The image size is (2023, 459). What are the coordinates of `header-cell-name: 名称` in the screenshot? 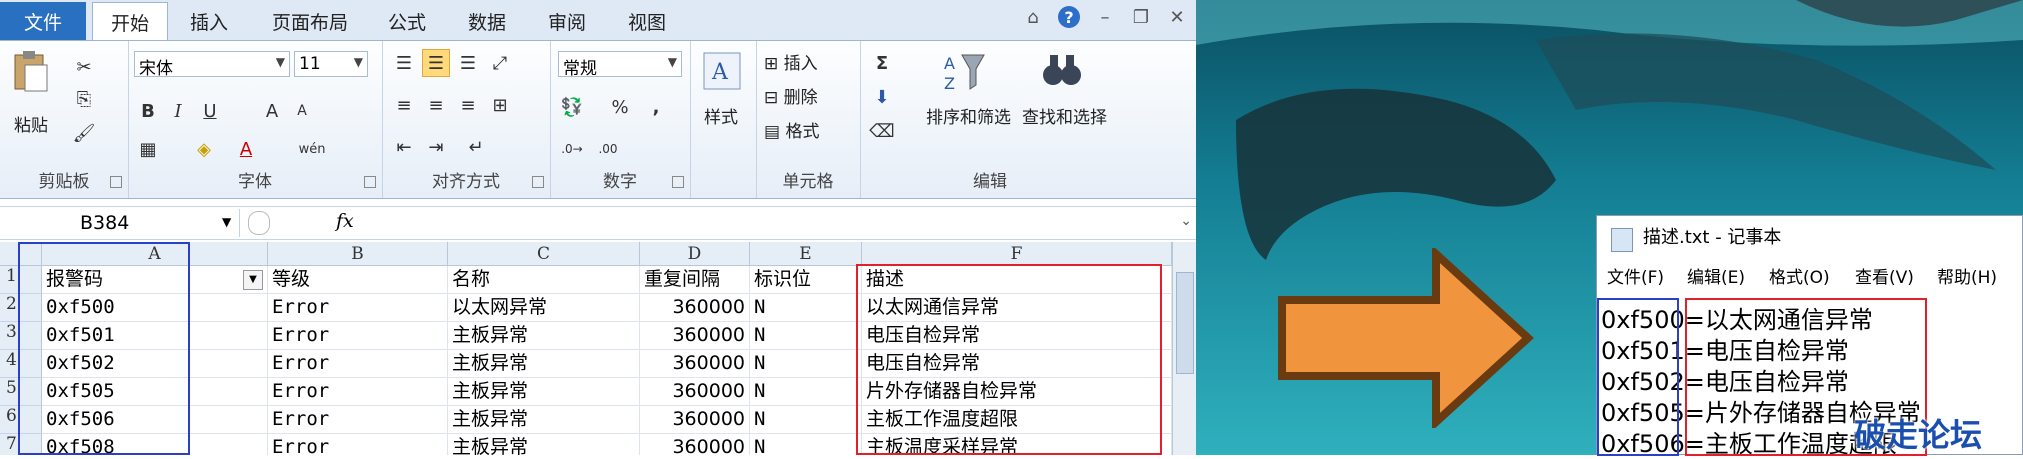 It's located at (544, 280).